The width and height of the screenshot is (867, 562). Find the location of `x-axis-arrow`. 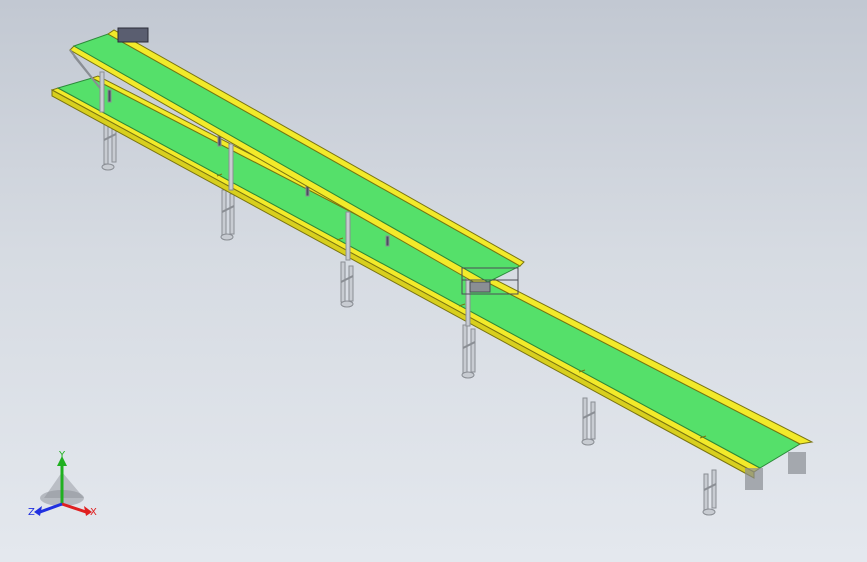

x-axis-arrow is located at coordinates (74, 508).